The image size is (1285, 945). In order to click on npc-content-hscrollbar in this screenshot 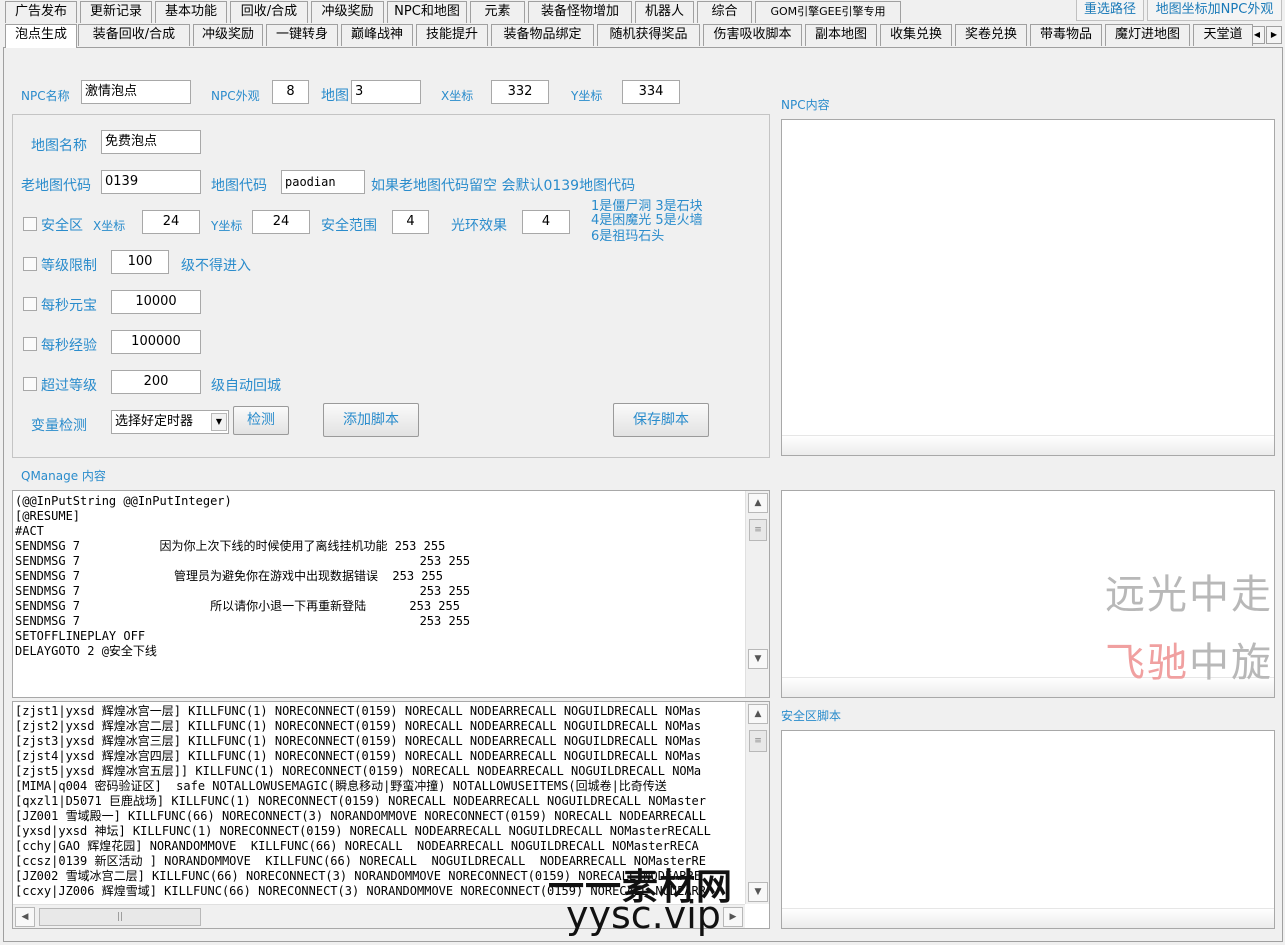, I will do `click(1028, 445)`.